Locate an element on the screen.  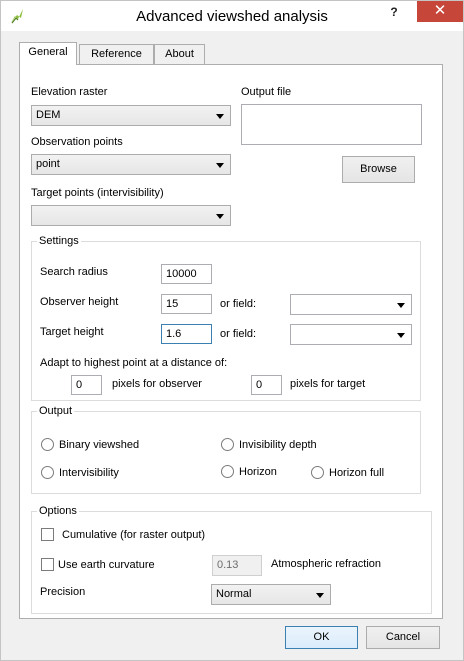
target-field-select is located at coordinates (351, 334).